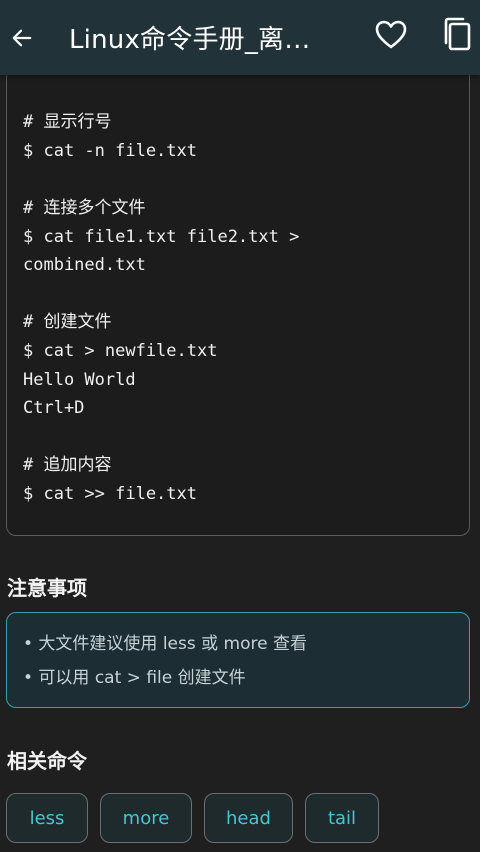  Describe the element at coordinates (146, 818) in the screenshot. I see `related-command-more: more` at that location.